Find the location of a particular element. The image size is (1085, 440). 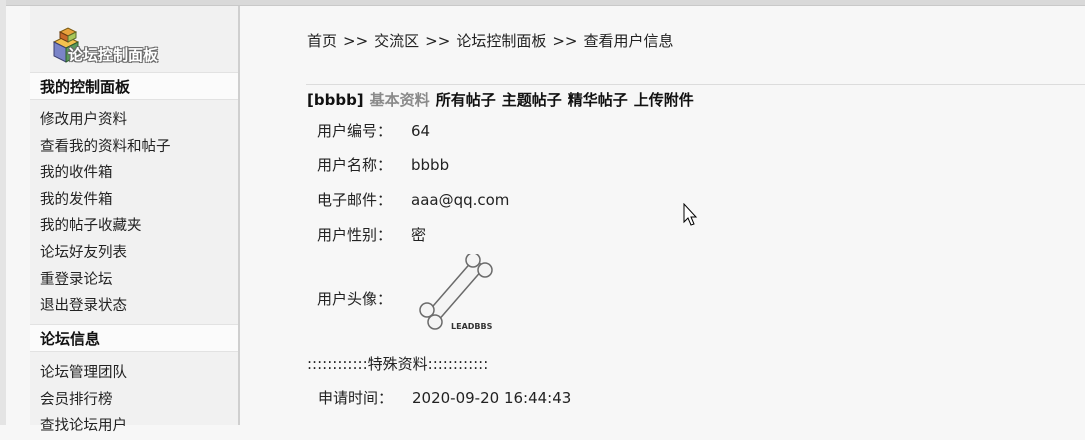

menu-item-edit-profile: 修改用户资料 is located at coordinates (105, 120).